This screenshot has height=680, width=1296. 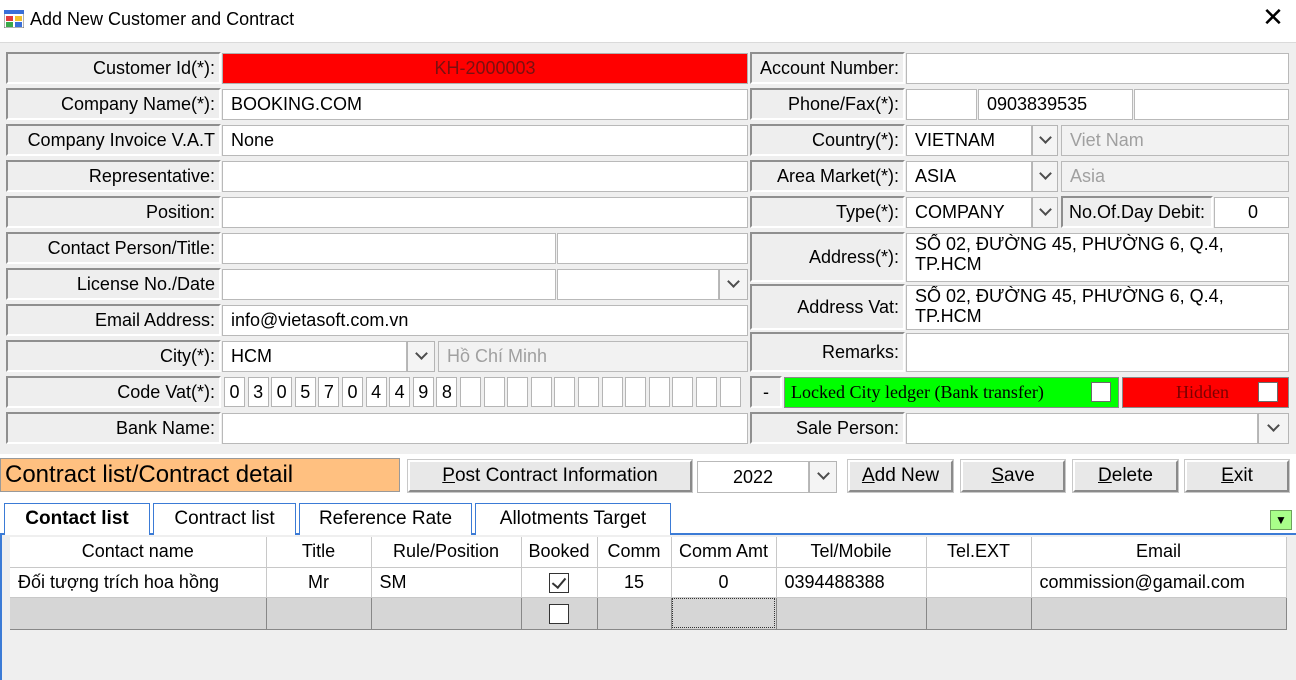 I want to click on panel-toggle-icon: ▼, so click(x=1281, y=520).